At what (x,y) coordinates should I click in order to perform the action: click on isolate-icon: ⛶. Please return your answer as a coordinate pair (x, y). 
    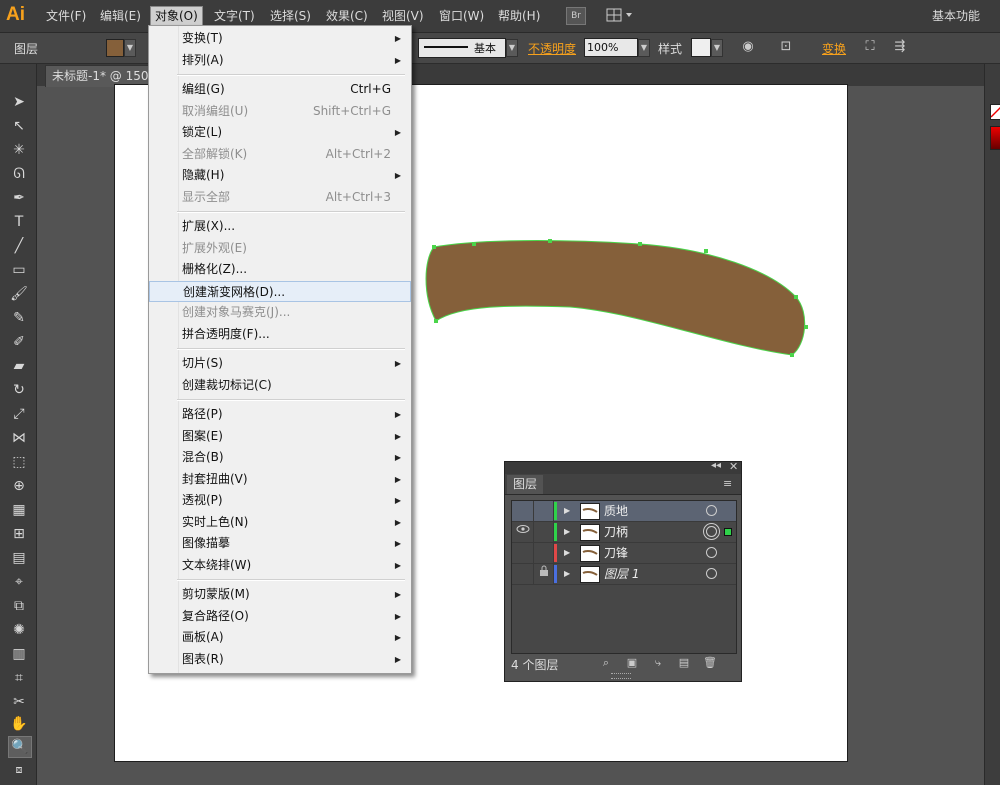
    Looking at the image, I should click on (870, 47).